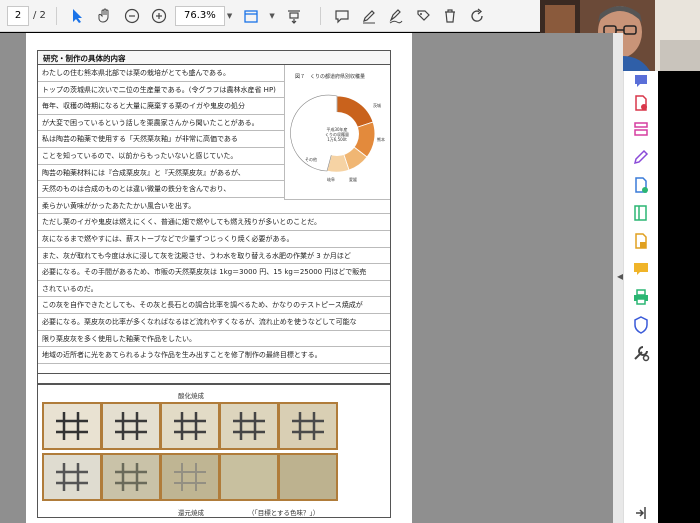 The width and height of the screenshot is (700, 523). Describe the element at coordinates (294, 16) in the screenshot. I see `scroll-mode-icon` at that location.